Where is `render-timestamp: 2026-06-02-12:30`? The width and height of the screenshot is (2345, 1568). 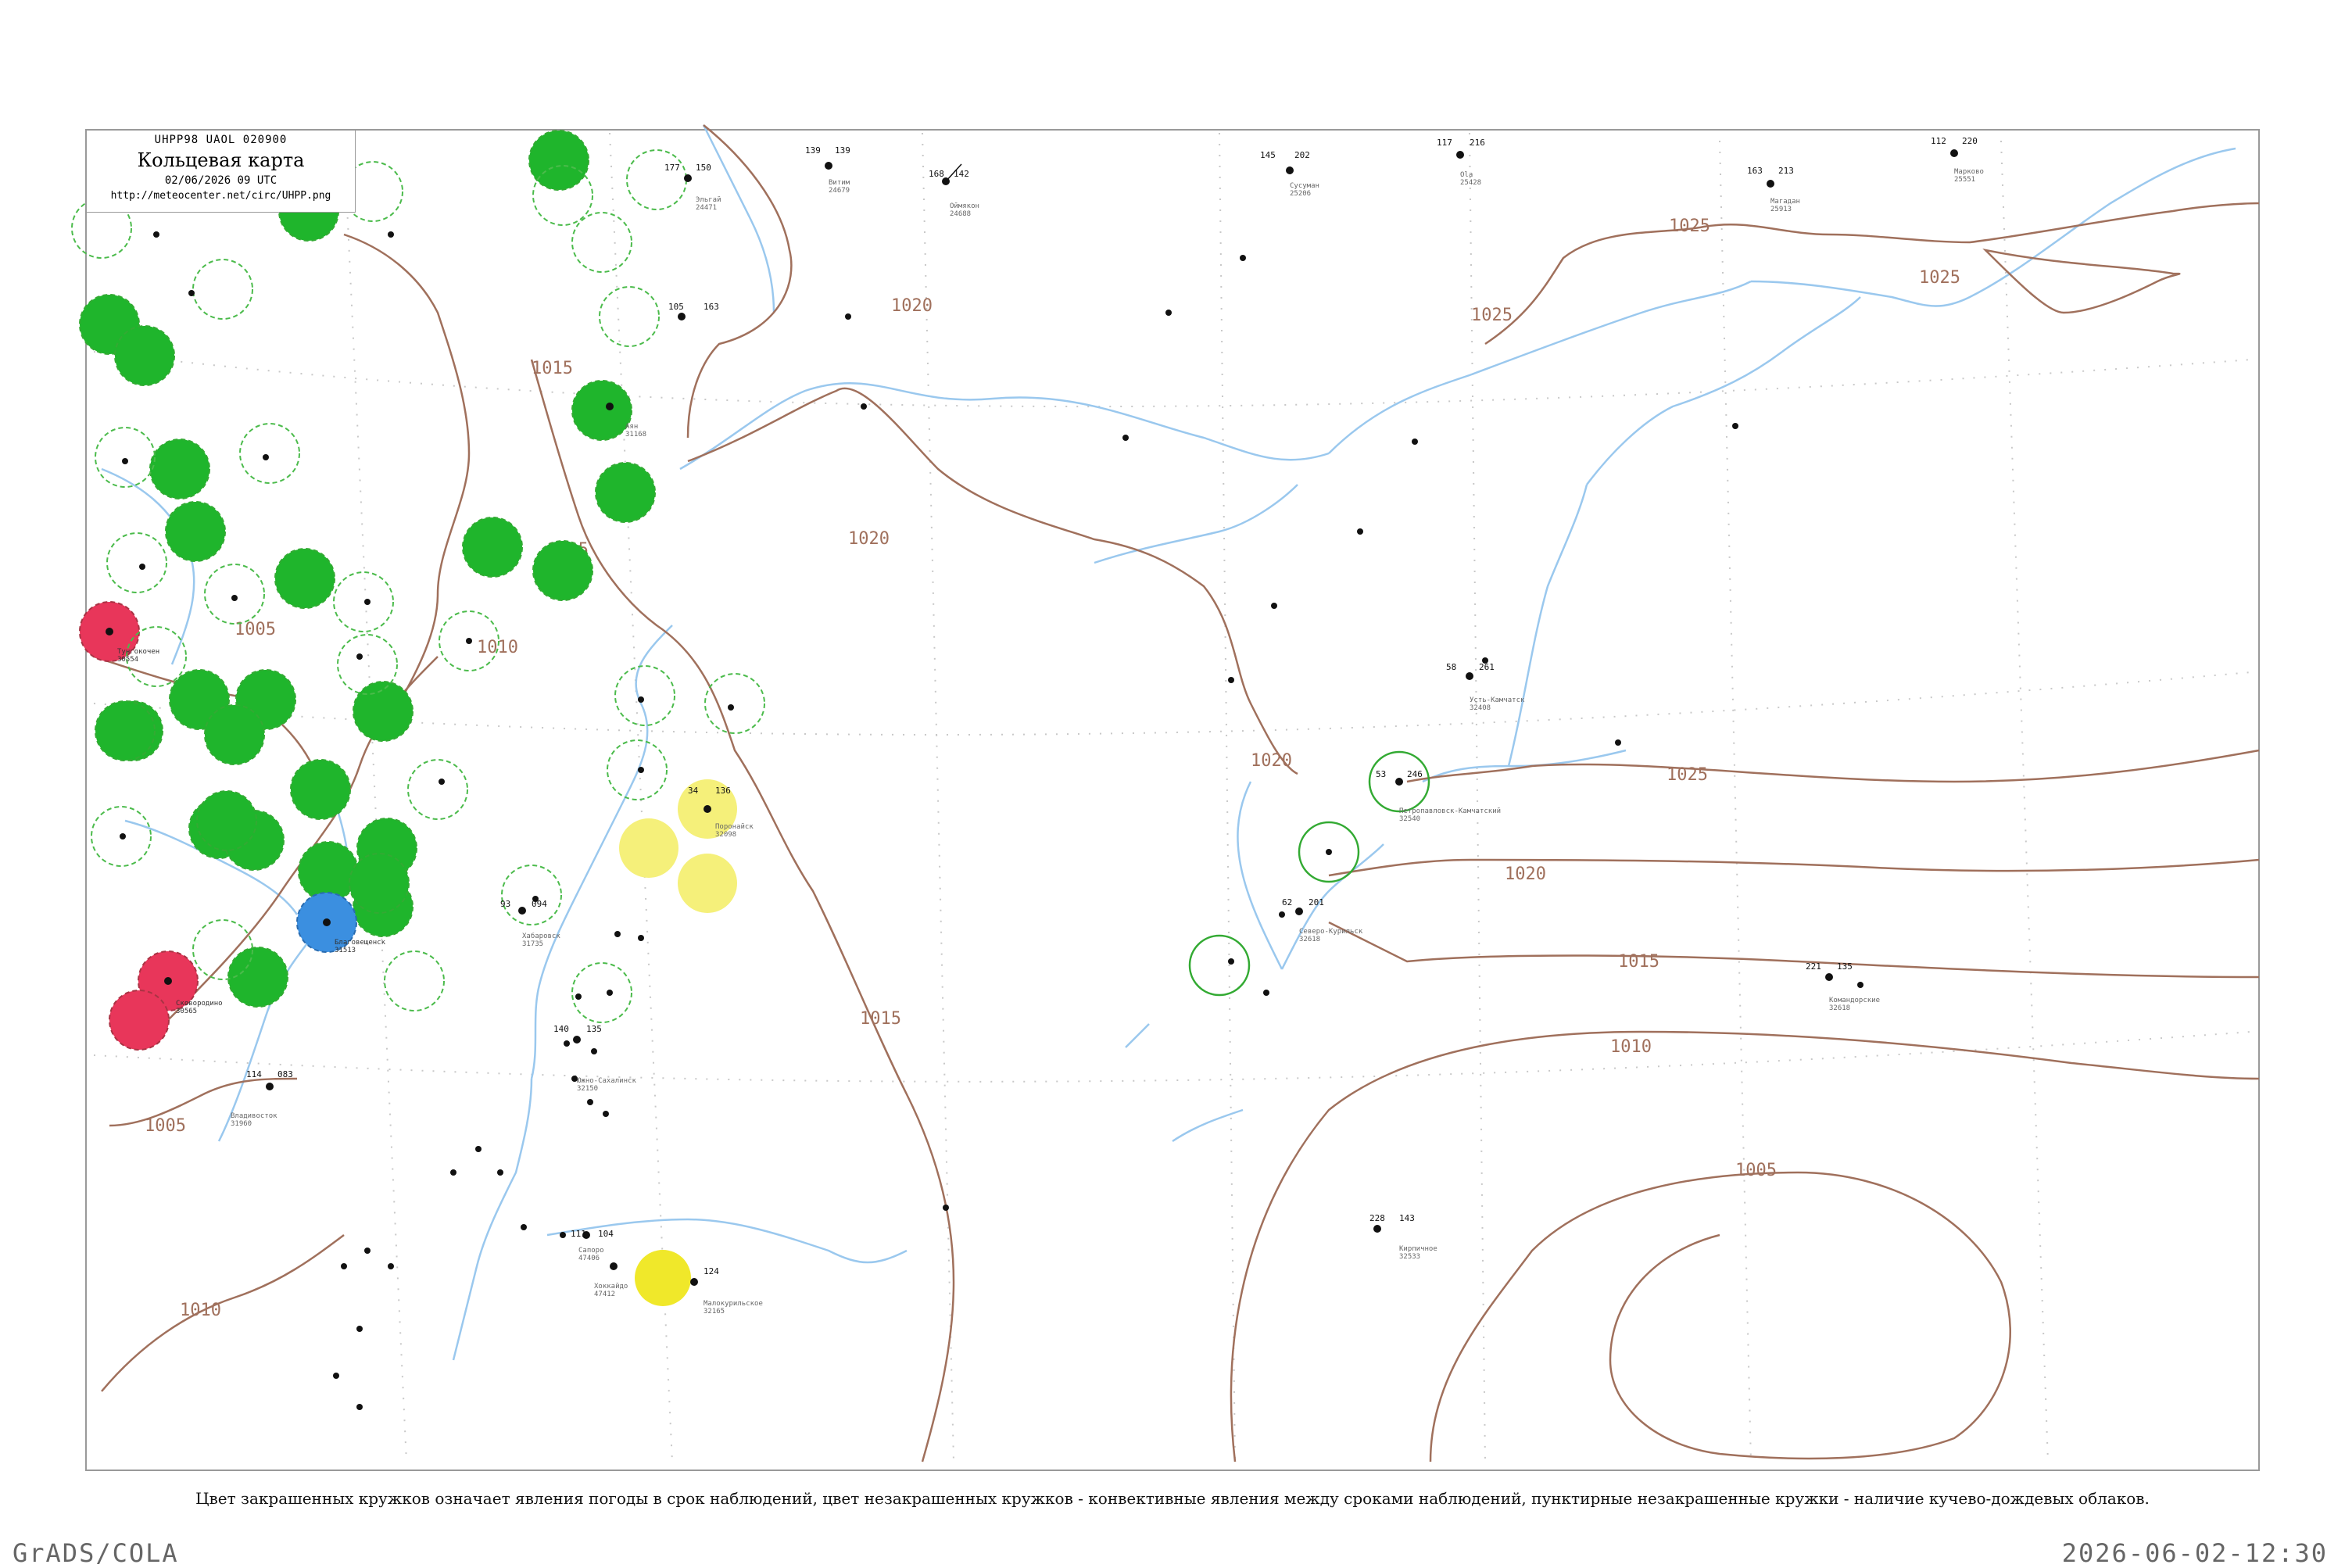
render-timestamp: 2026-06-02-12:30 is located at coordinates (2194, 1553).